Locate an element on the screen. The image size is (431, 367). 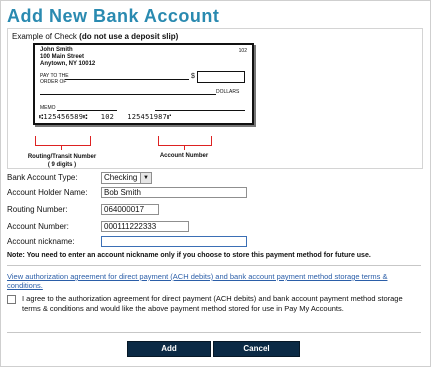
check-number: 102 is located at coordinates (242, 51).